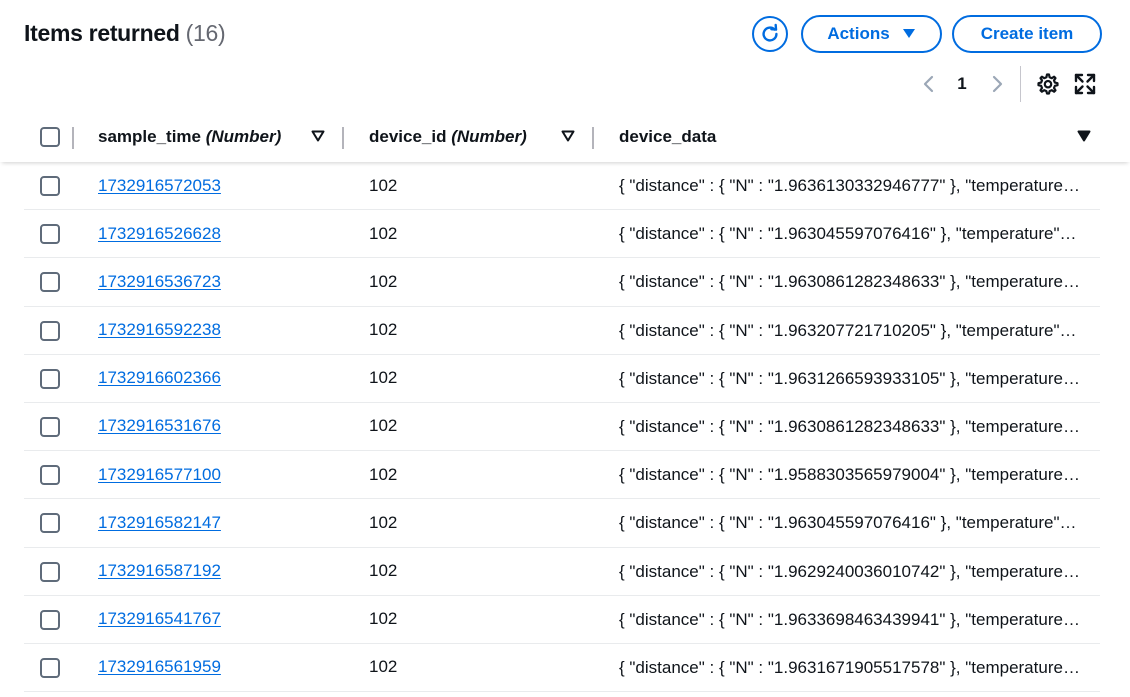 The image size is (1130, 697). I want to click on actions-button: Actions, so click(871, 34).